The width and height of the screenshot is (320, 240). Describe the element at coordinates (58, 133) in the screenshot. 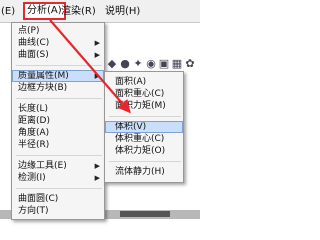

I see `menu-item-angle: 角度(A)` at that location.